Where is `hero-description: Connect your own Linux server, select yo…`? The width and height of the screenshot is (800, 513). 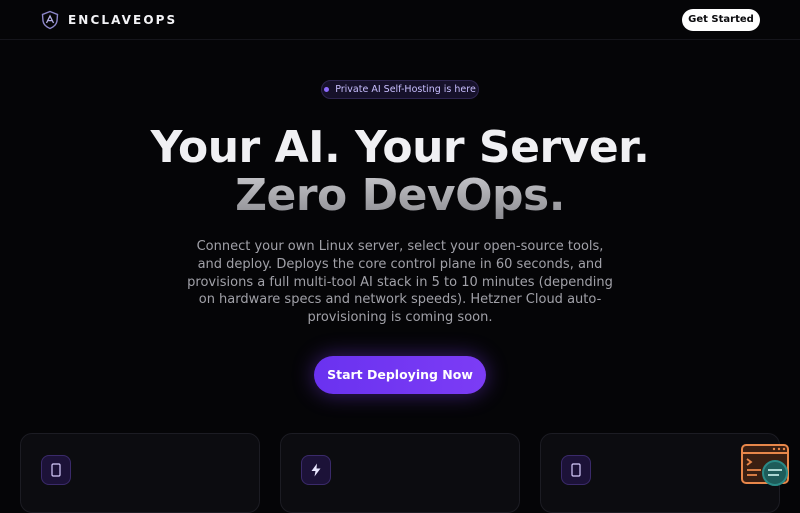
hero-description: Connect your own Linux server, select yo… is located at coordinates (400, 282).